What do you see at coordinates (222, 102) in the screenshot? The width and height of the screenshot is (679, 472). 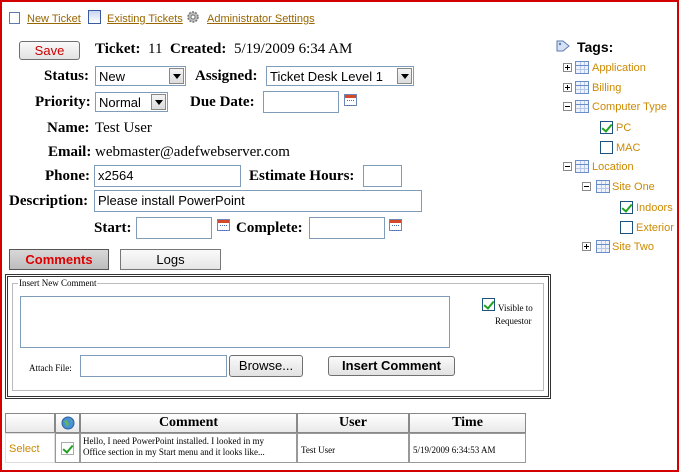 I see `due-date-label: Due Date:` at bounding box center [222, 102].